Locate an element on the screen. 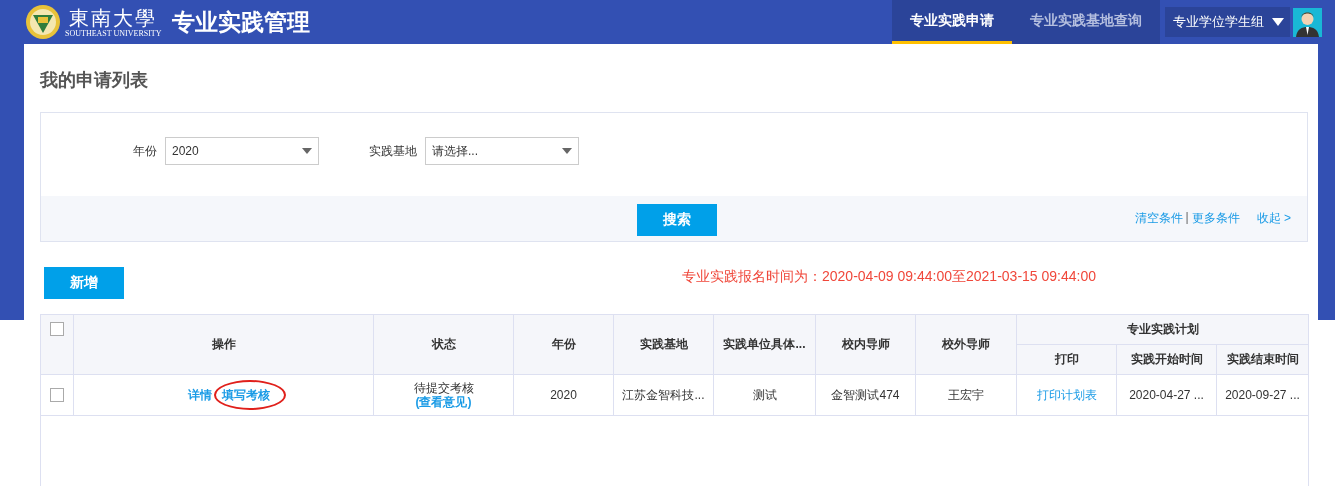  logo-subtitle: SOUTHEAST UNIVERSITY is located at coordinates (113, 33).